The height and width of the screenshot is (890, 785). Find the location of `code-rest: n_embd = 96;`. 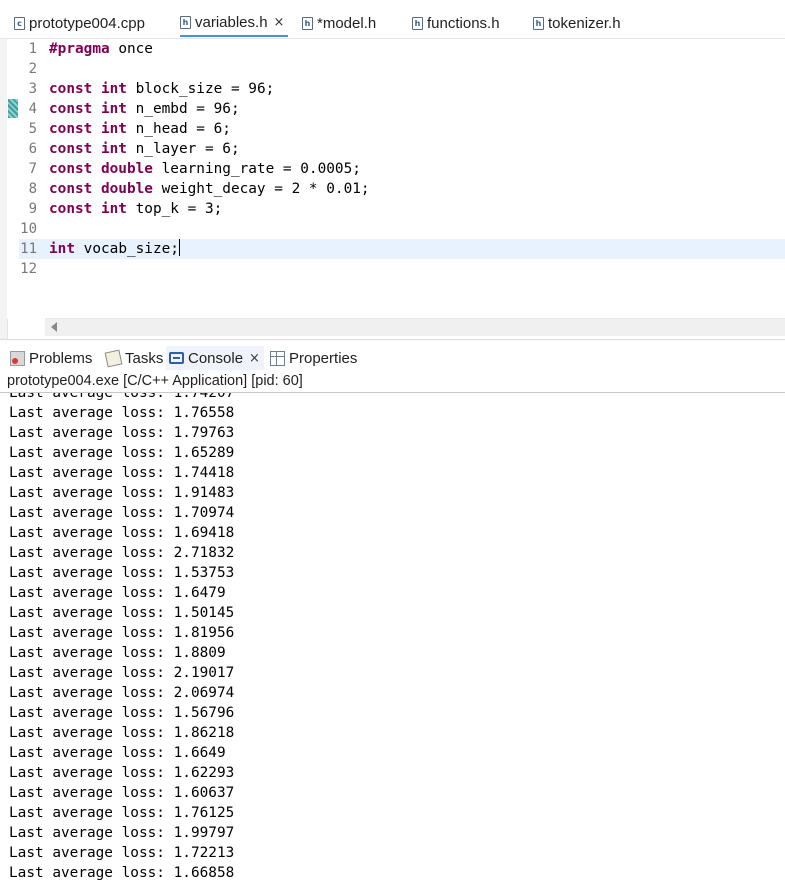

code-rest: n_embd = 96; is located at coordinates (183, 109).